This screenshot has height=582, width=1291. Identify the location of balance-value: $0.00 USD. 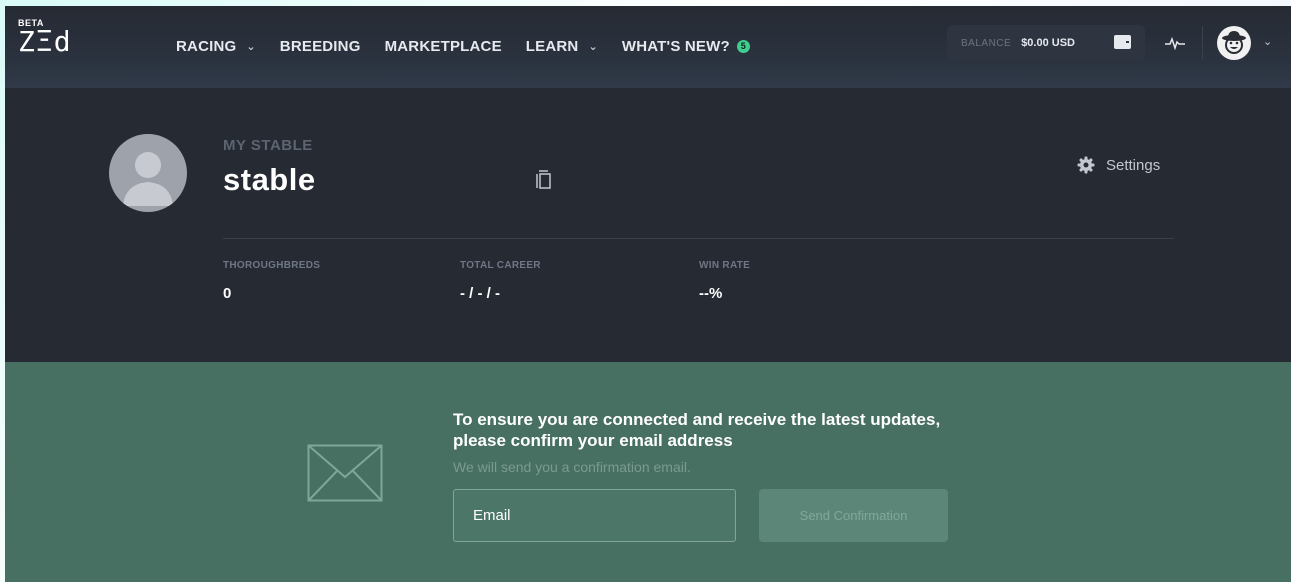
(1048, 43).